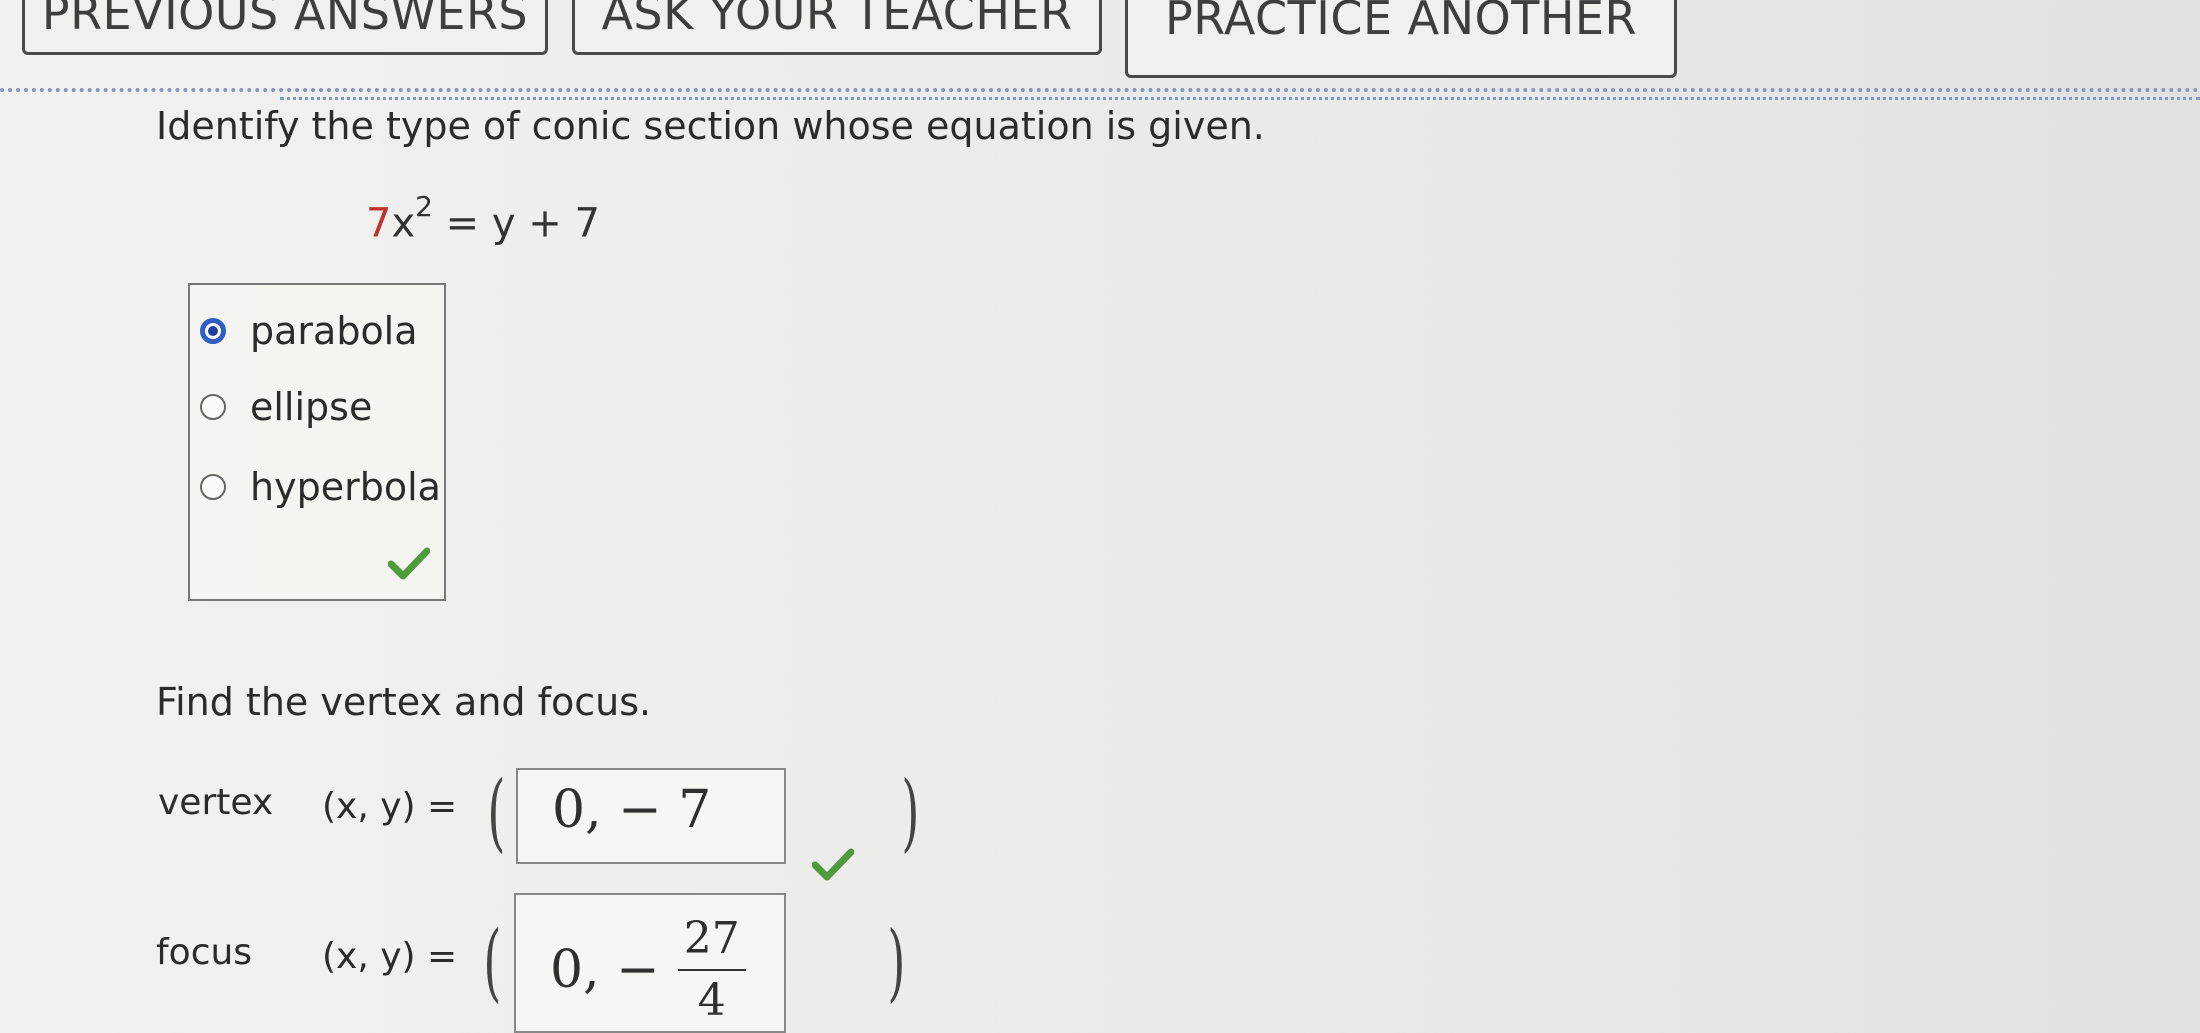 The height and width of the screenshot is (1033, 2200). I want to click on vertex-answer-value: 0, − 7, so click(632, 810).